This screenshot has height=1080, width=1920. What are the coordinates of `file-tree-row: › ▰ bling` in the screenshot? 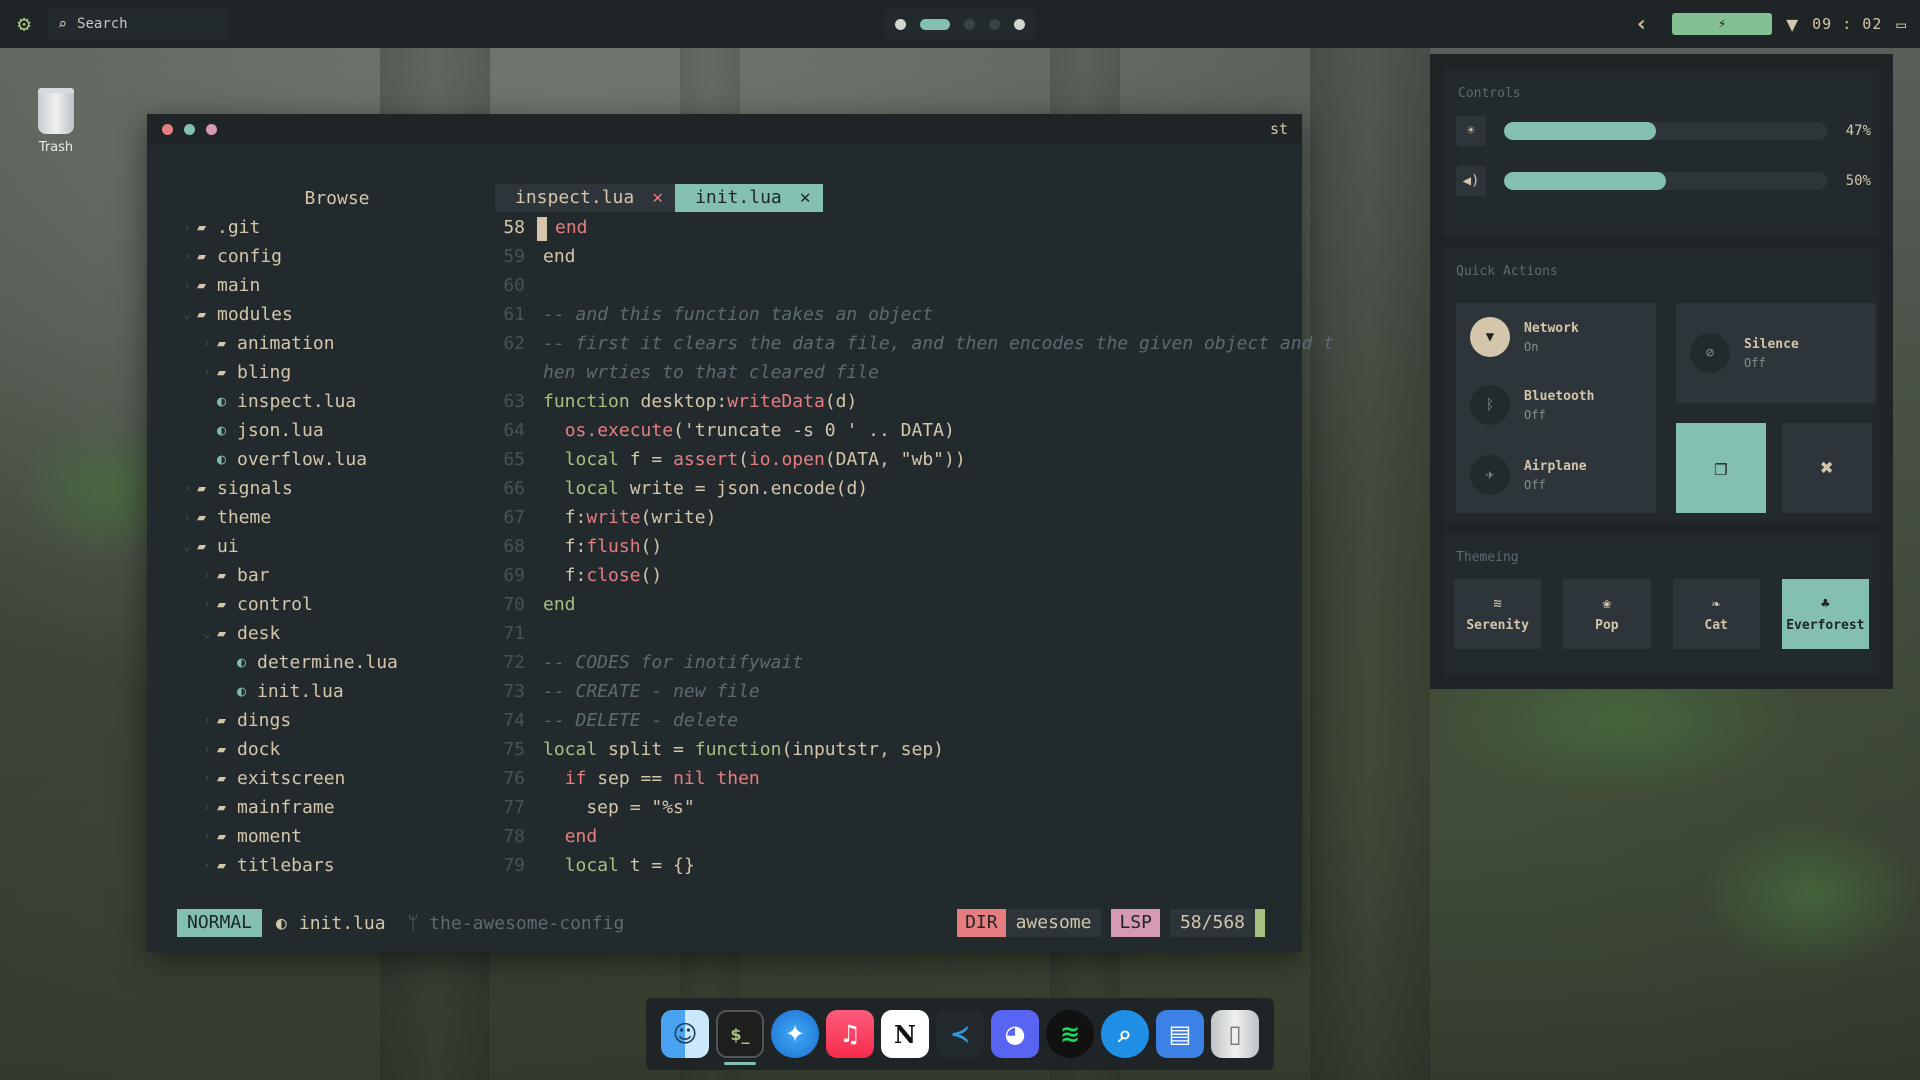 It's located at (337, 372).